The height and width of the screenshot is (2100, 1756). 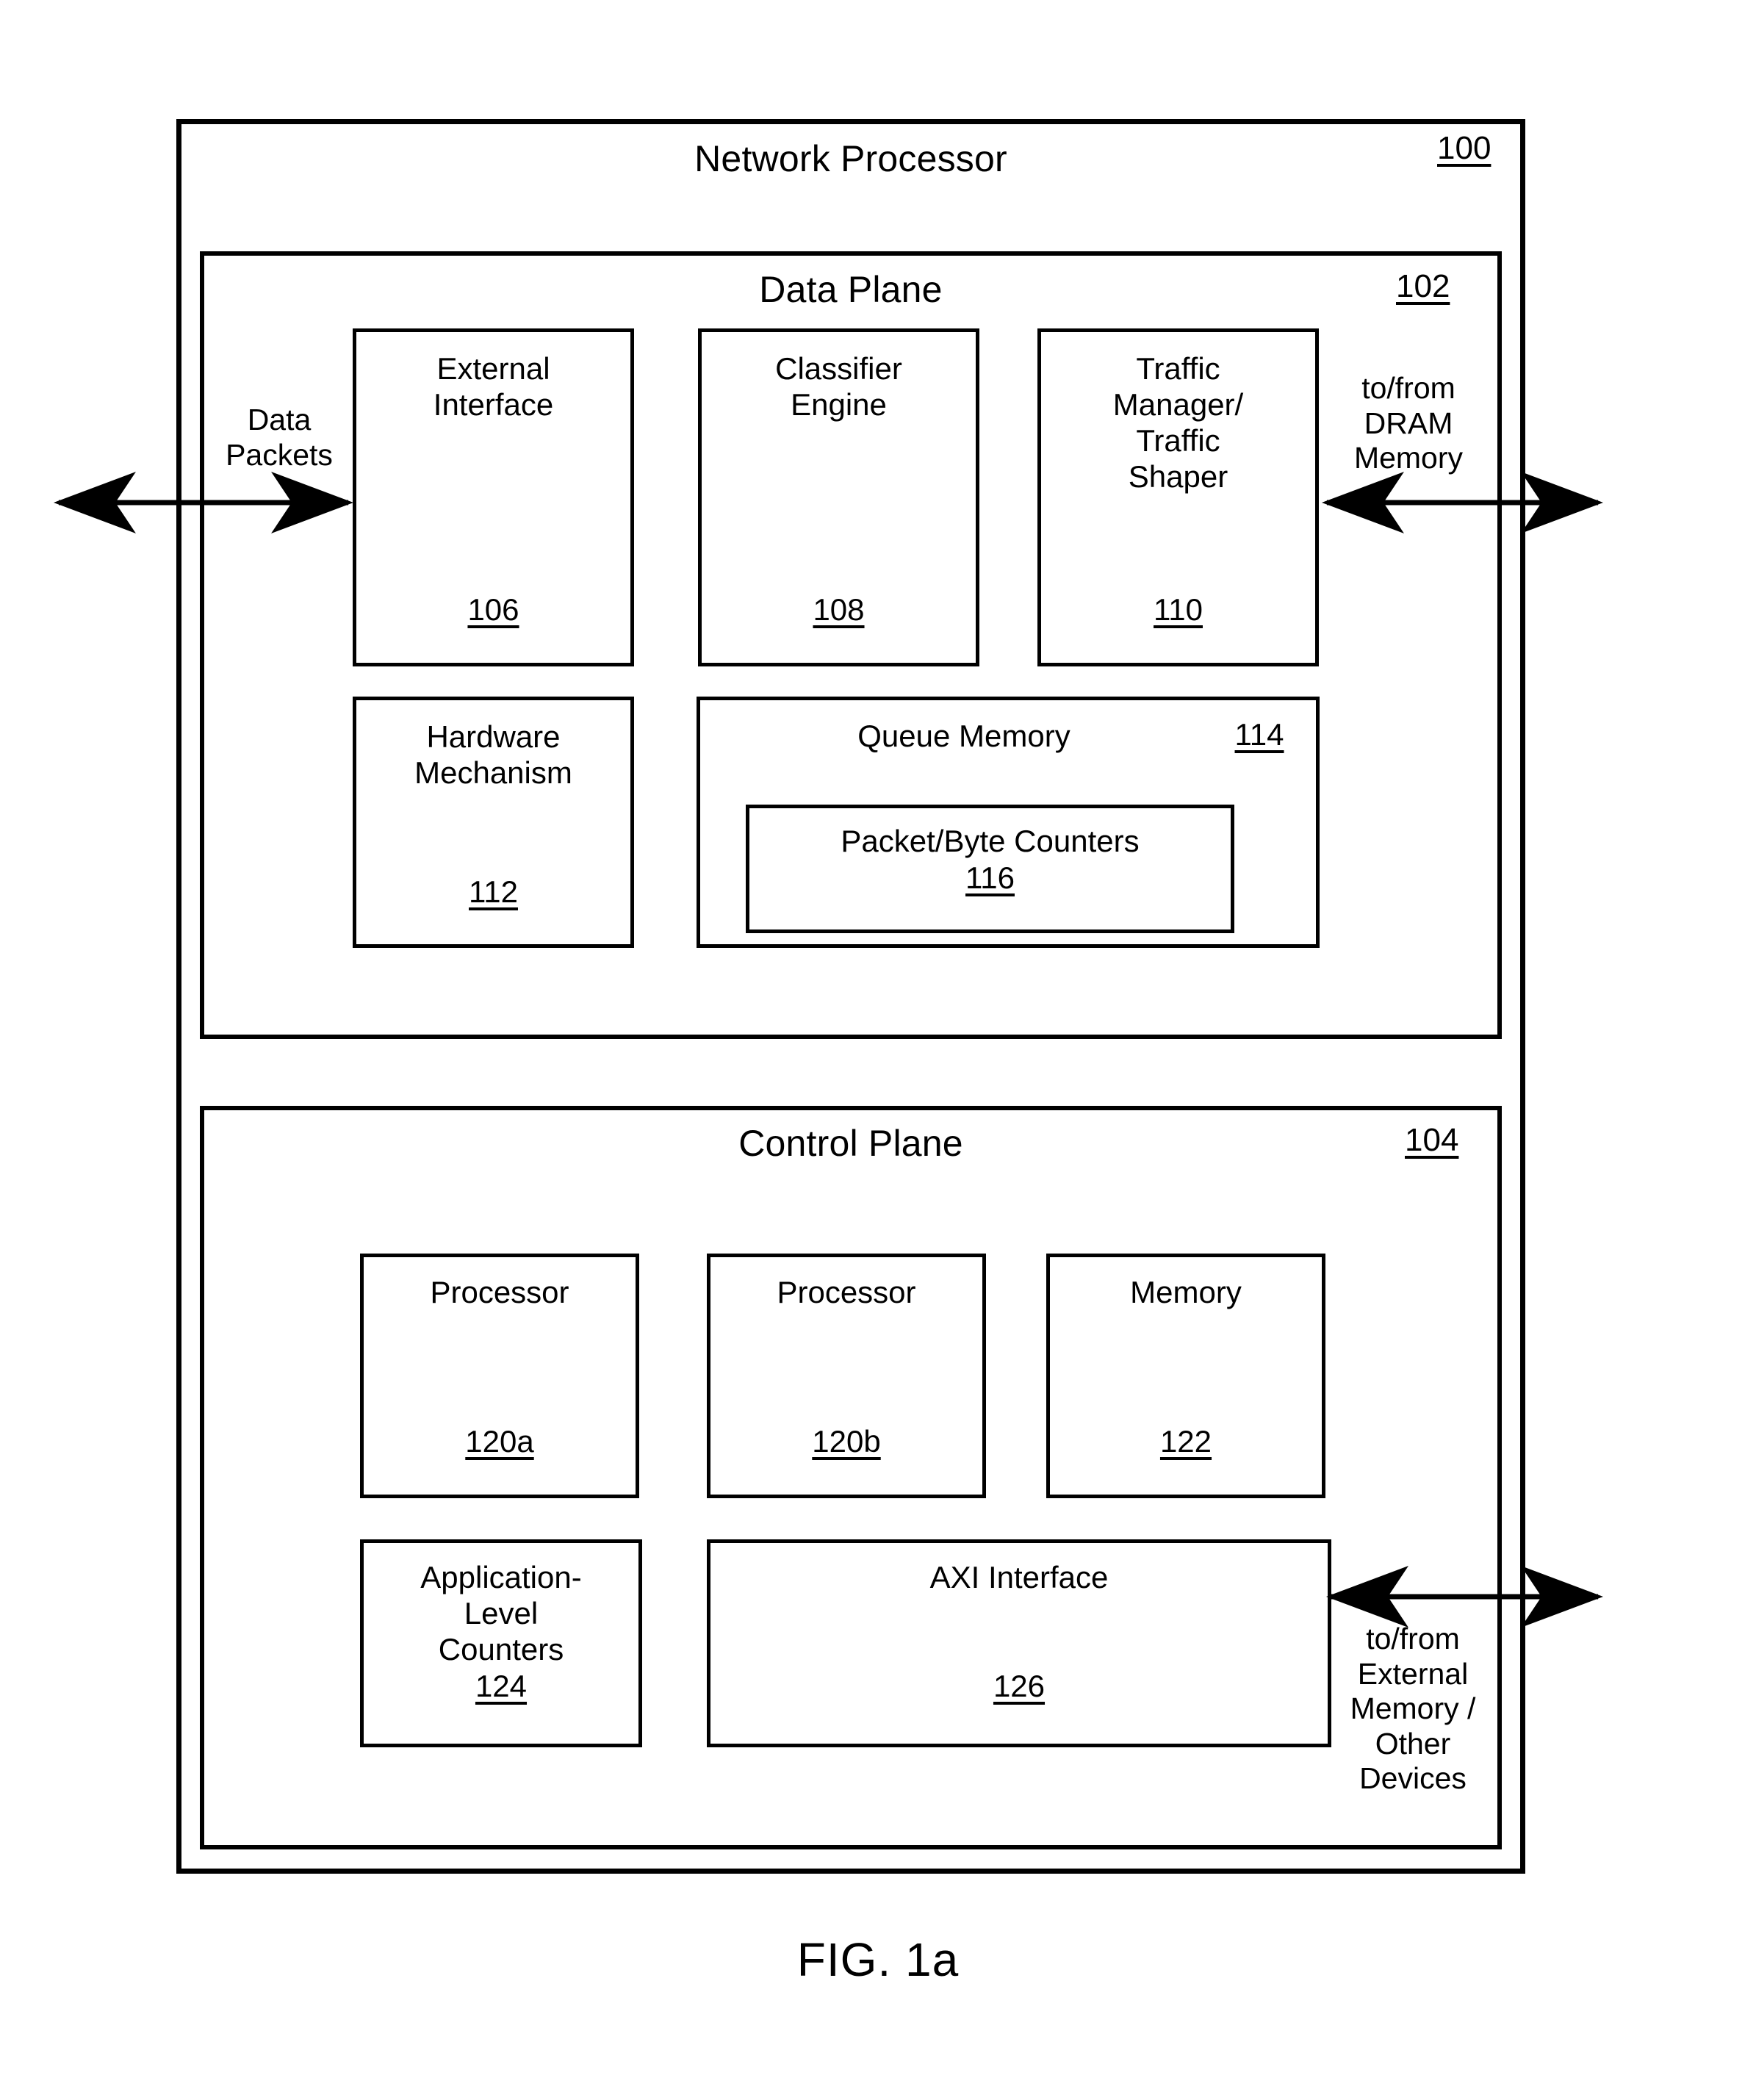 I want to click on hardware-mechanism-label: Hardware Mechanism, so click(x=493, y=755).